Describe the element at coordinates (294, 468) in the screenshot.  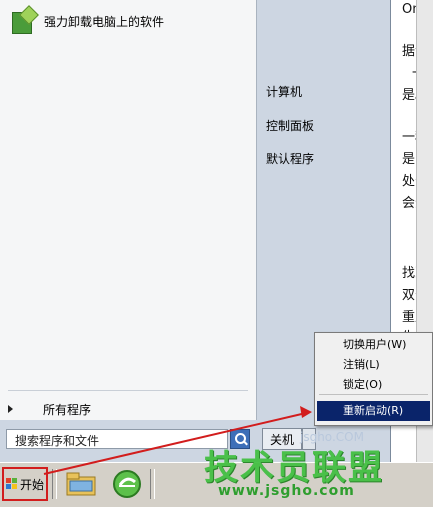
I see `watermark-logo-text: 技术员联盟` at that location.